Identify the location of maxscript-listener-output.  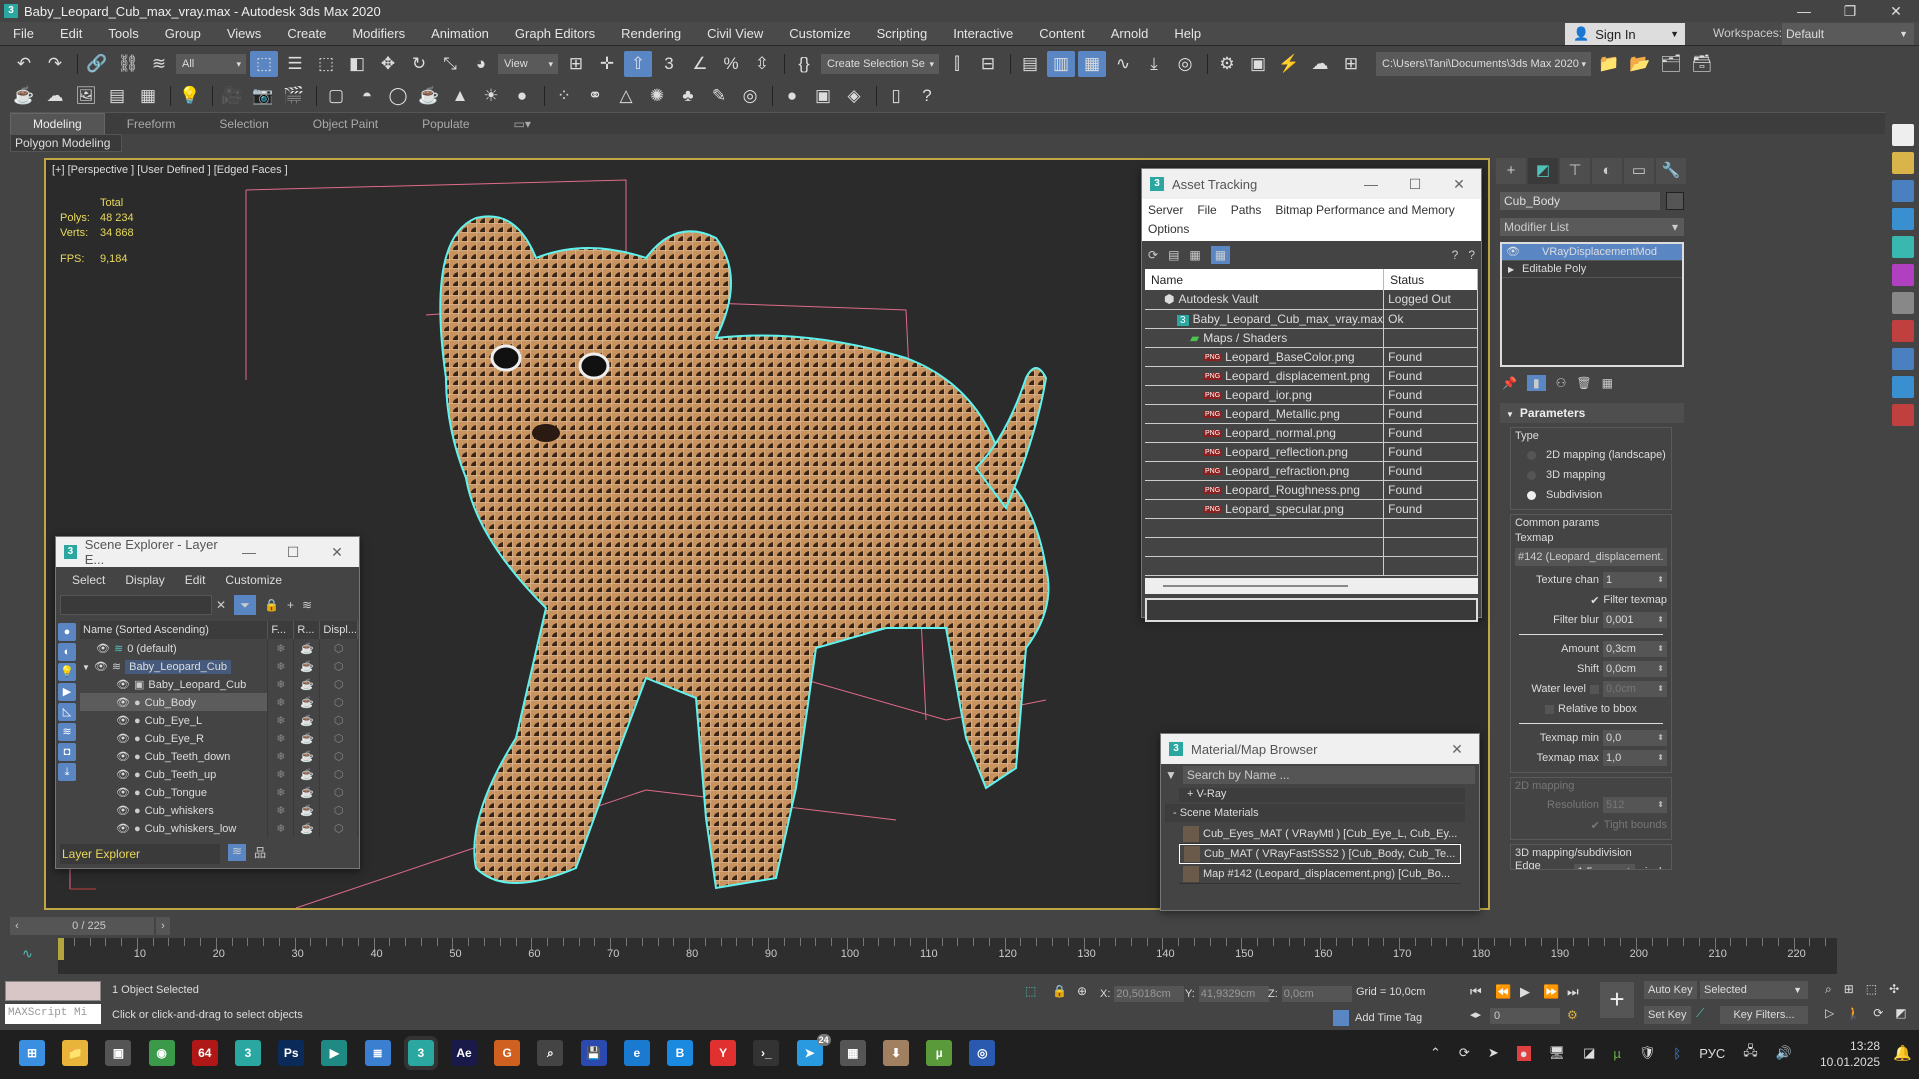
(53, 991).